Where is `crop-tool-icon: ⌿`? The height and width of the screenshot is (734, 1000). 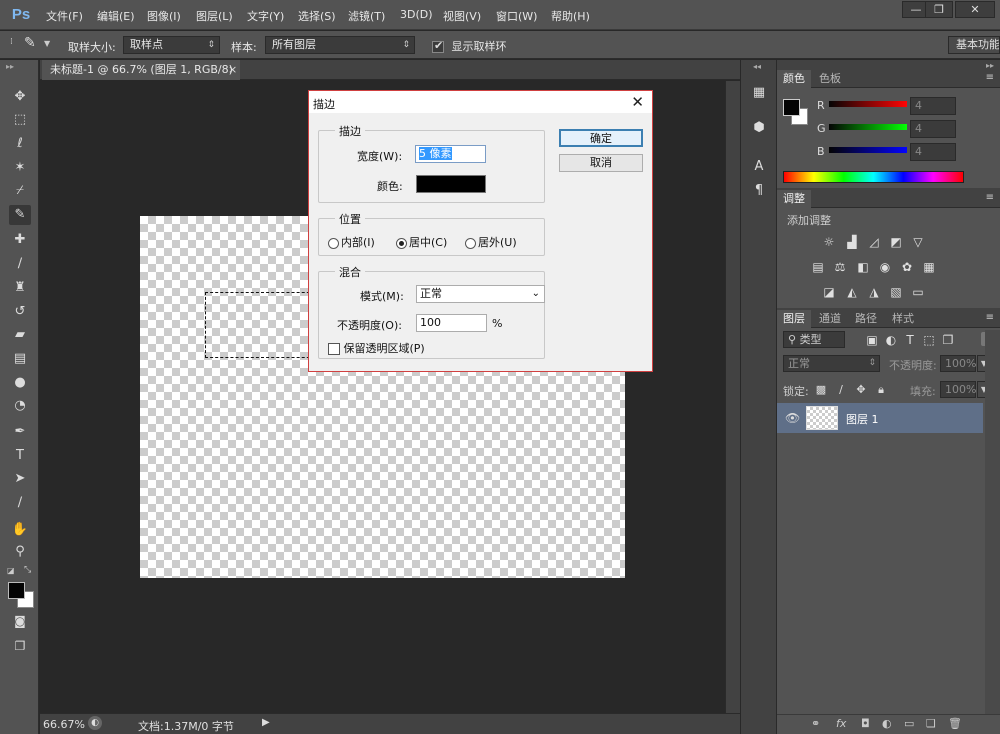 crop-tool-icon: ⌿ is located at coordinates (20, 191).